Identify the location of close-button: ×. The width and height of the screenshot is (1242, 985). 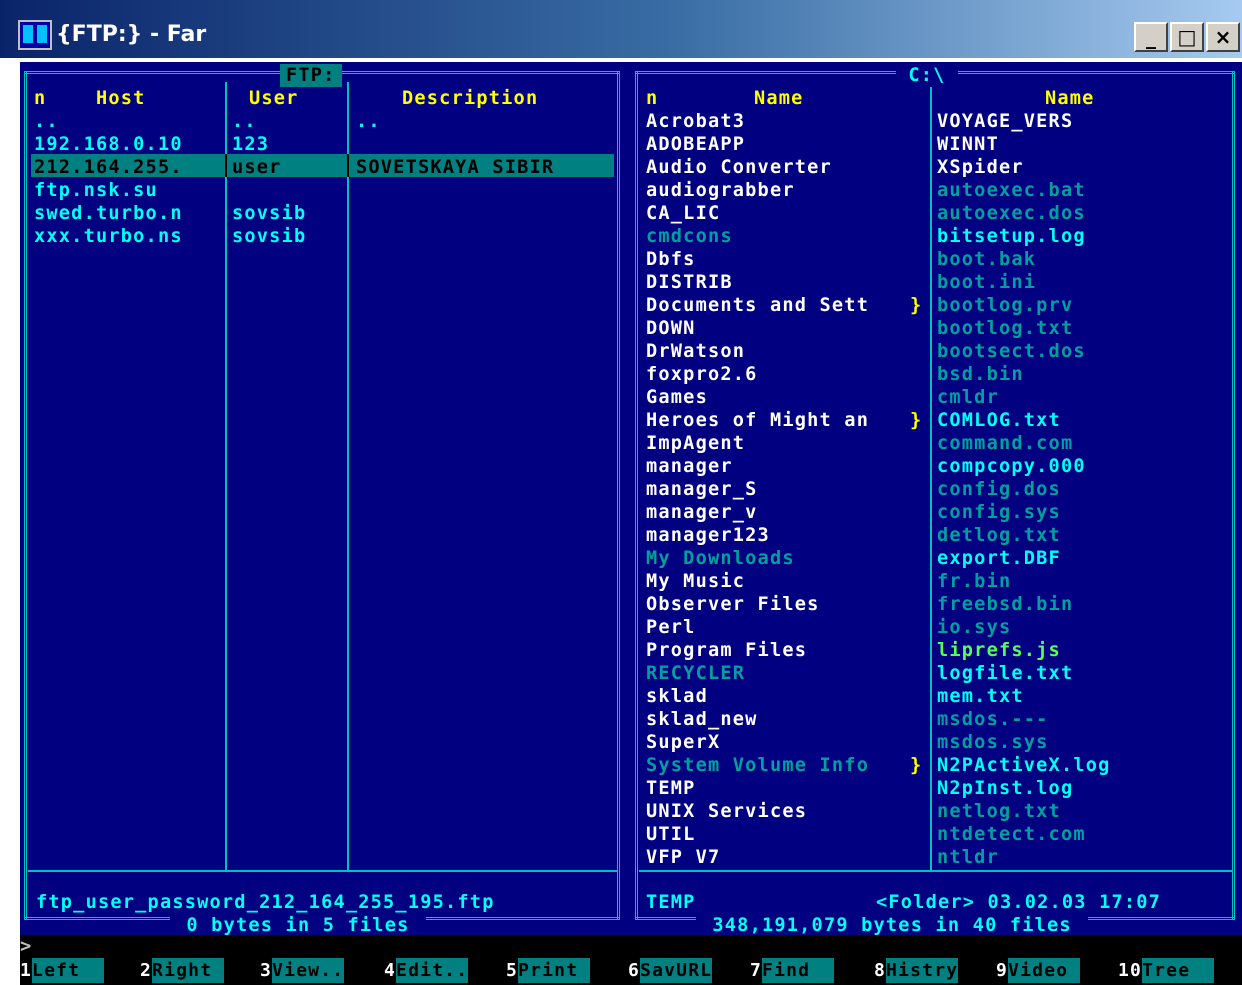
(1223, 37).